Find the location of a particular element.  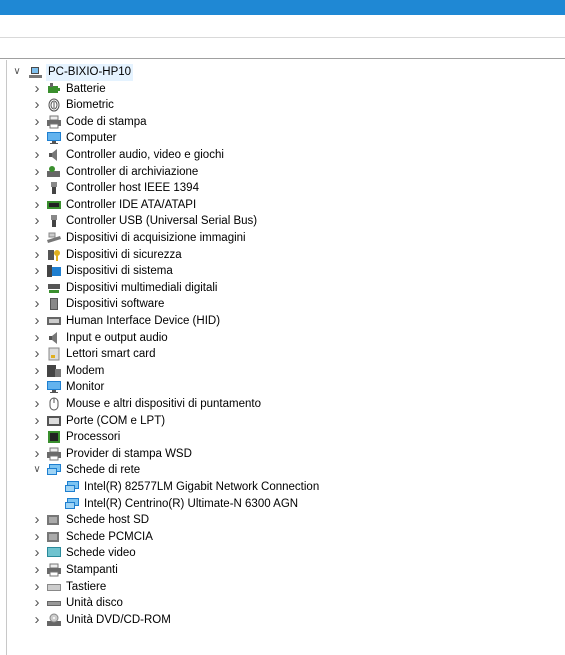

tree-category-mouse-e-altri-dispositivi-di-puntamento: › Mouse e altri dispositivi di puntamento is located at coordinates (280, 404).